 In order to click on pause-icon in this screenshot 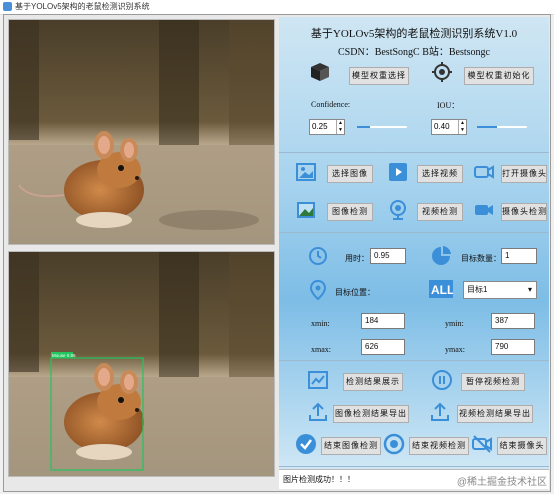, I will do `click(442, 380)`.